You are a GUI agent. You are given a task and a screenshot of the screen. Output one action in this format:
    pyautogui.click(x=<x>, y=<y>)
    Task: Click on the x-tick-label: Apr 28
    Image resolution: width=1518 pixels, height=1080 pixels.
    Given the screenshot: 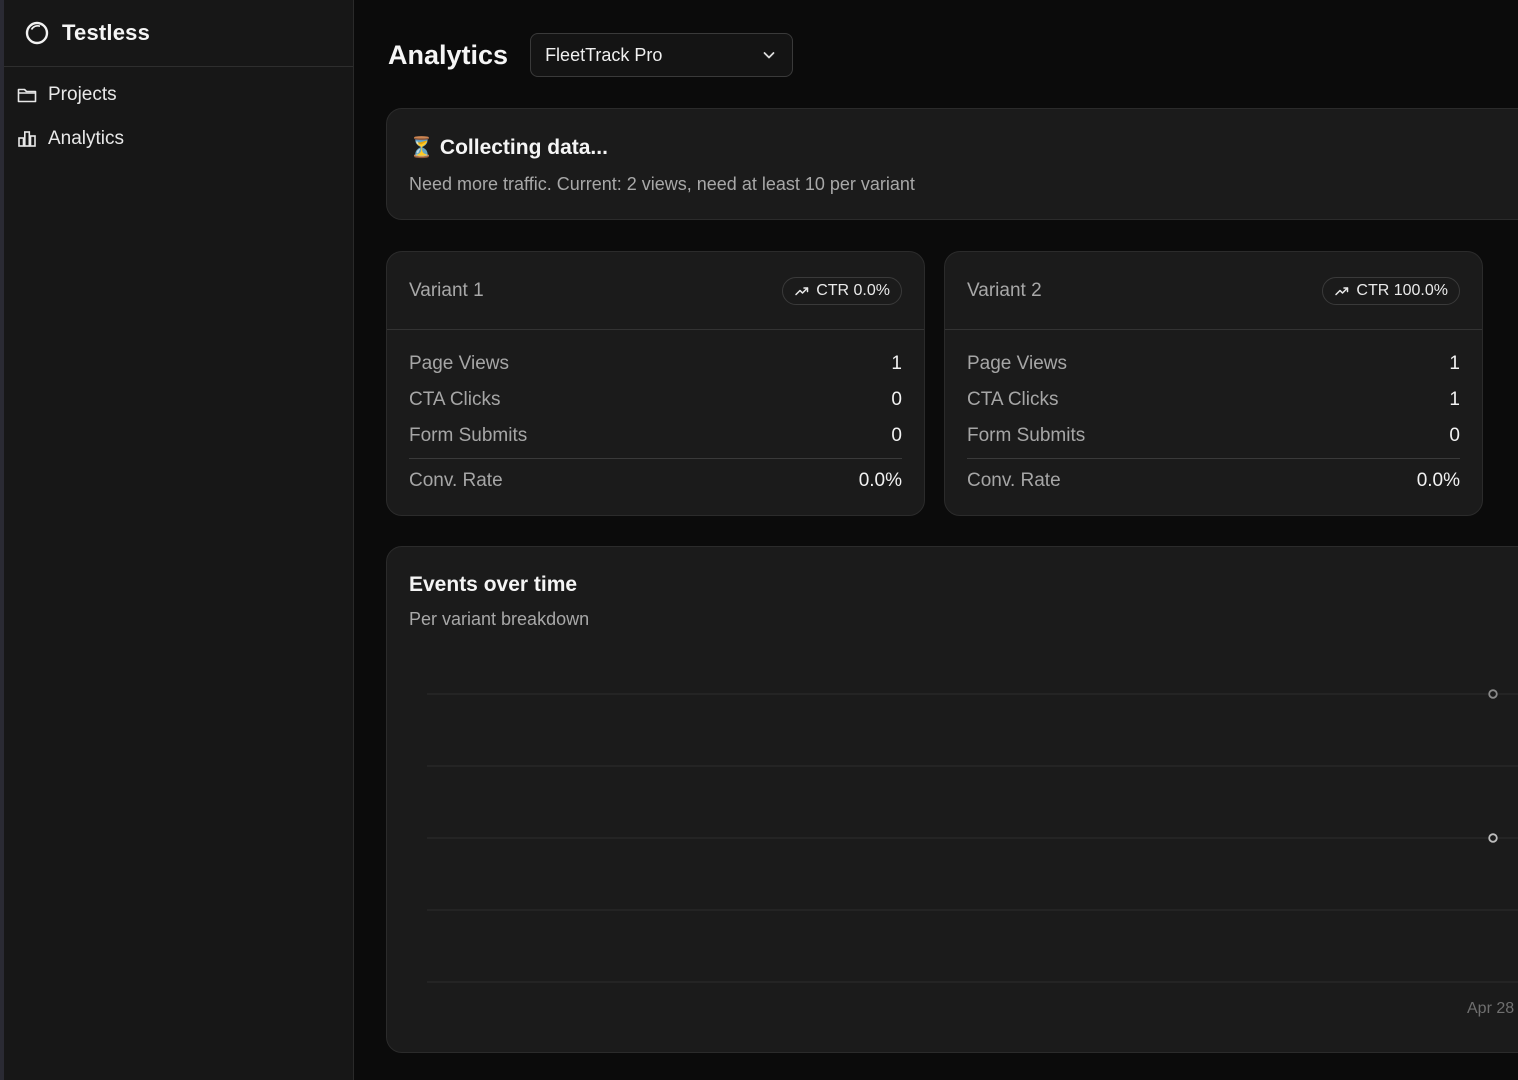 What is the action you would take?
    pyautogui.click(x=1490, y=1008)
    